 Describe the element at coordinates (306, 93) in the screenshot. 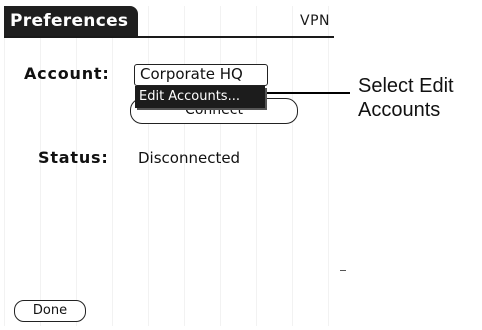

I see `callout-line` at that location.